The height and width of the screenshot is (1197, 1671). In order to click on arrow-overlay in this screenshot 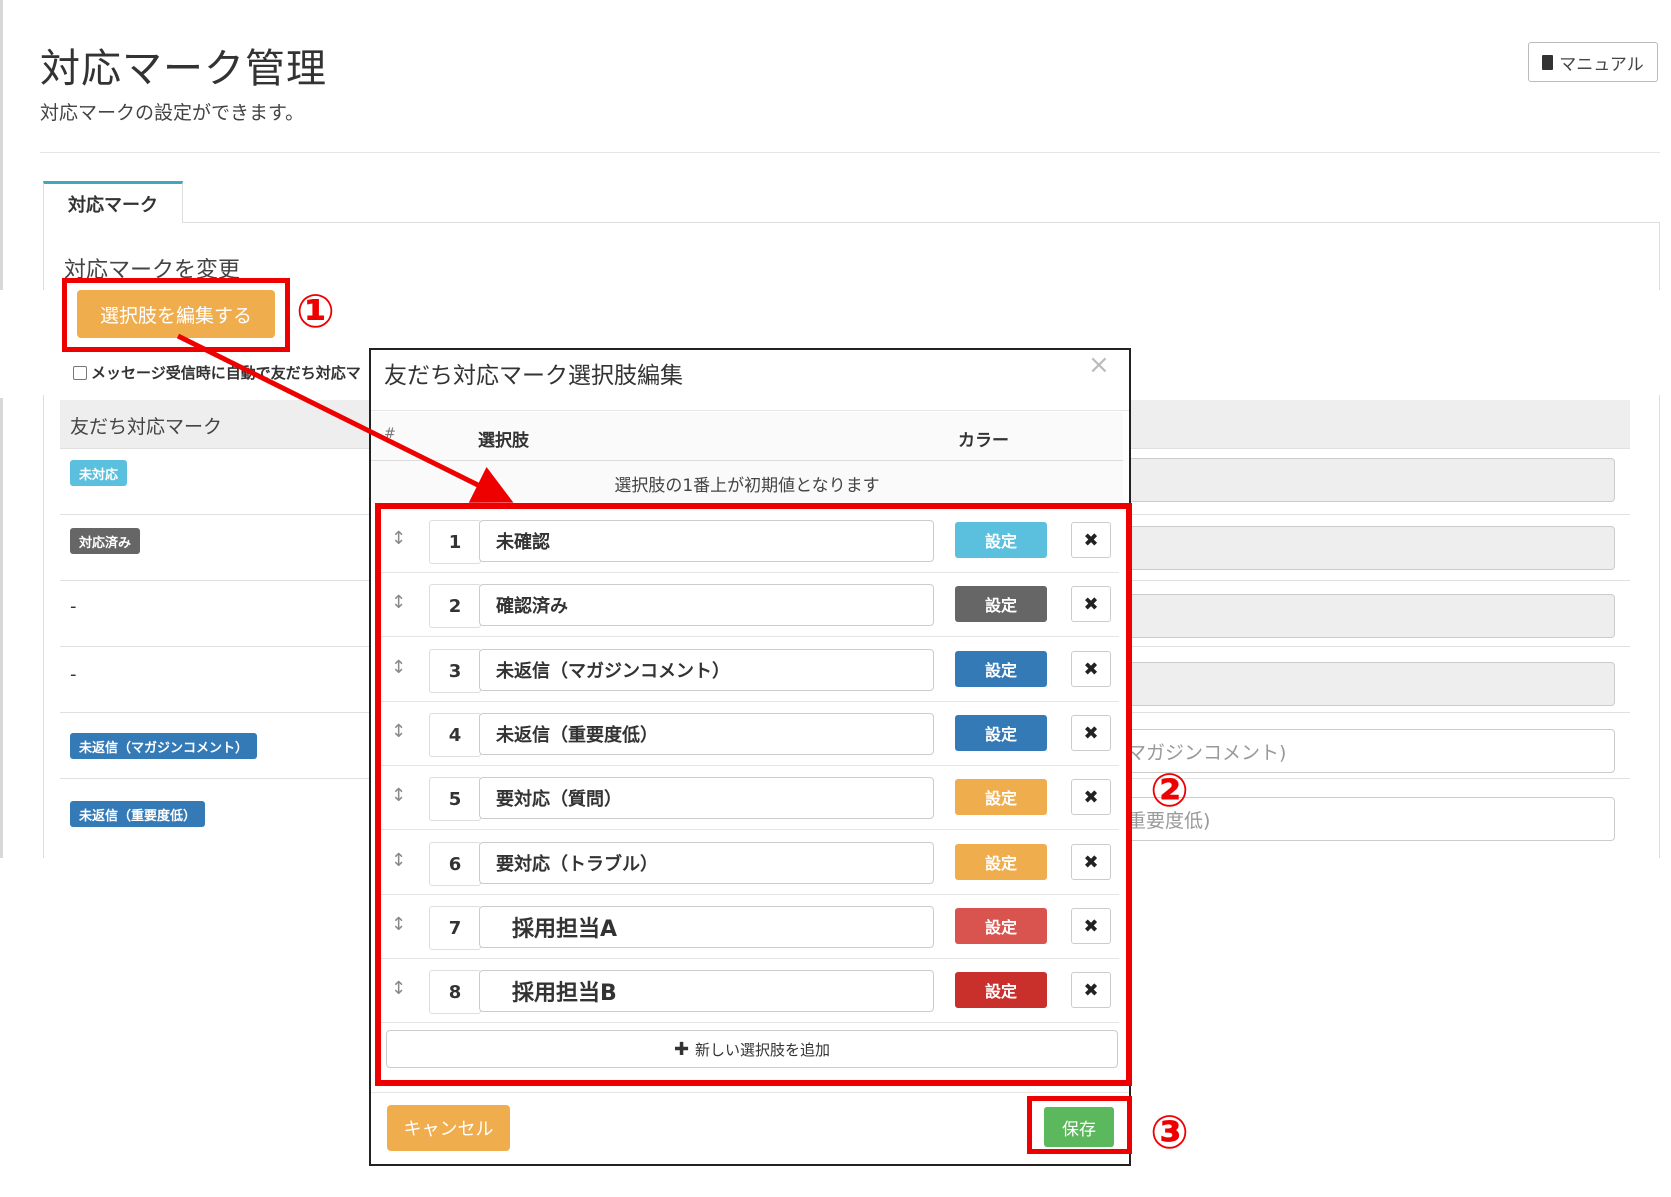, I will do `click(345, 418)`.